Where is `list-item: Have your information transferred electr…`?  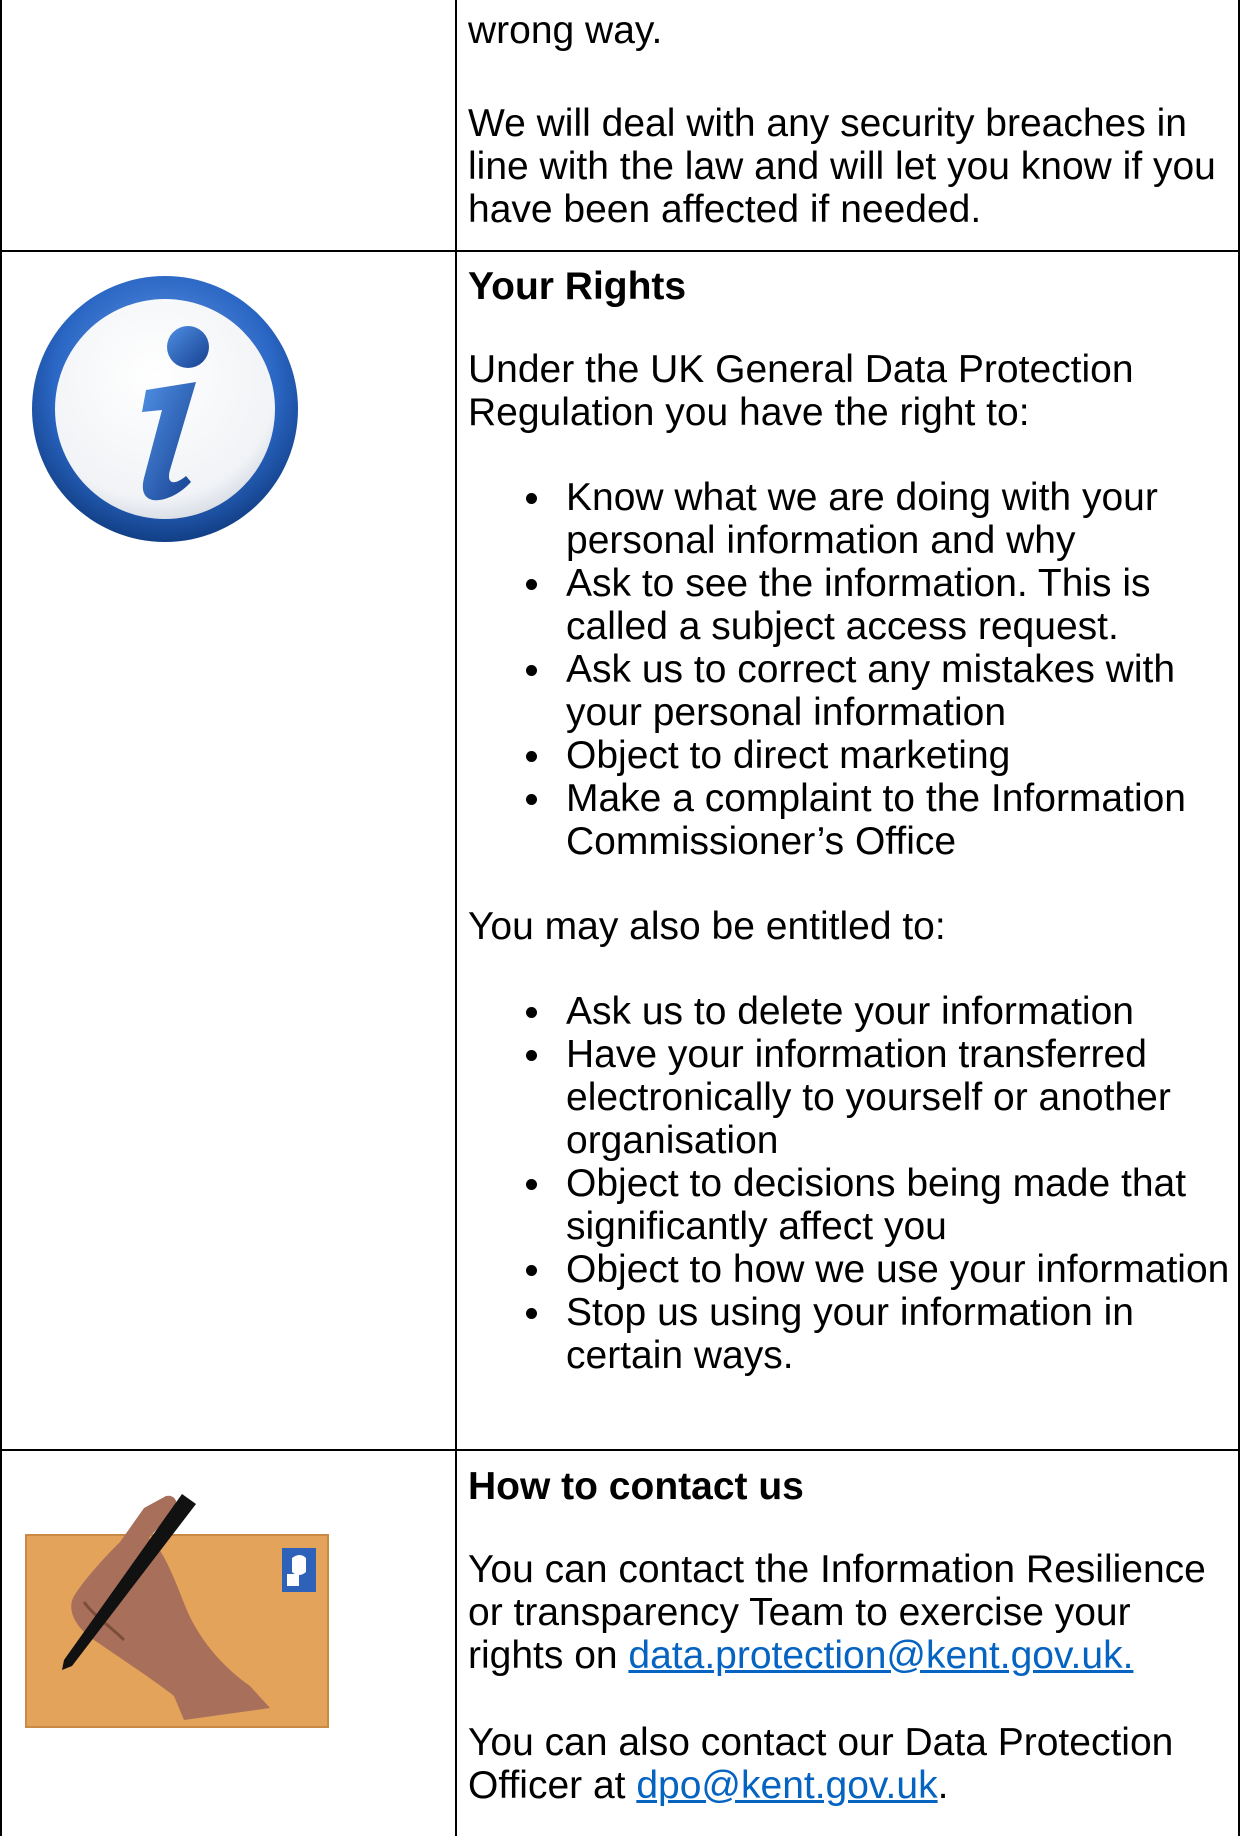 list-item: Have your information transferred electr… is located at coordinates (849, 1097).